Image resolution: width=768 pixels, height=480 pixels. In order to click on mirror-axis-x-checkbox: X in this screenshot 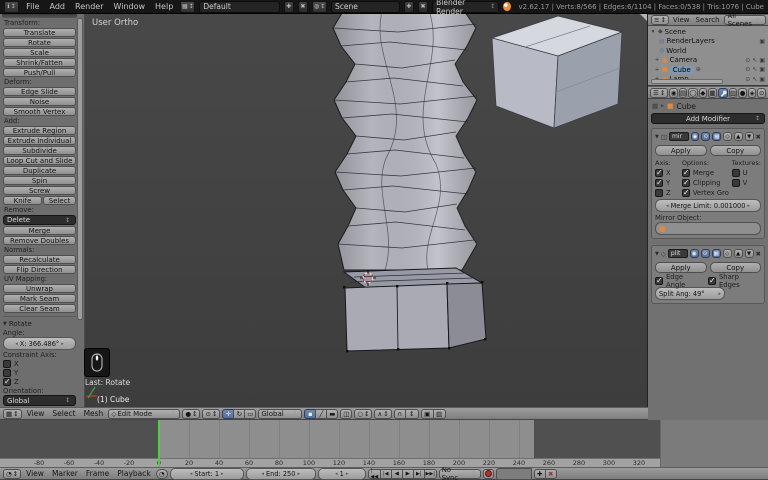, I will do `click(668, 172)`.